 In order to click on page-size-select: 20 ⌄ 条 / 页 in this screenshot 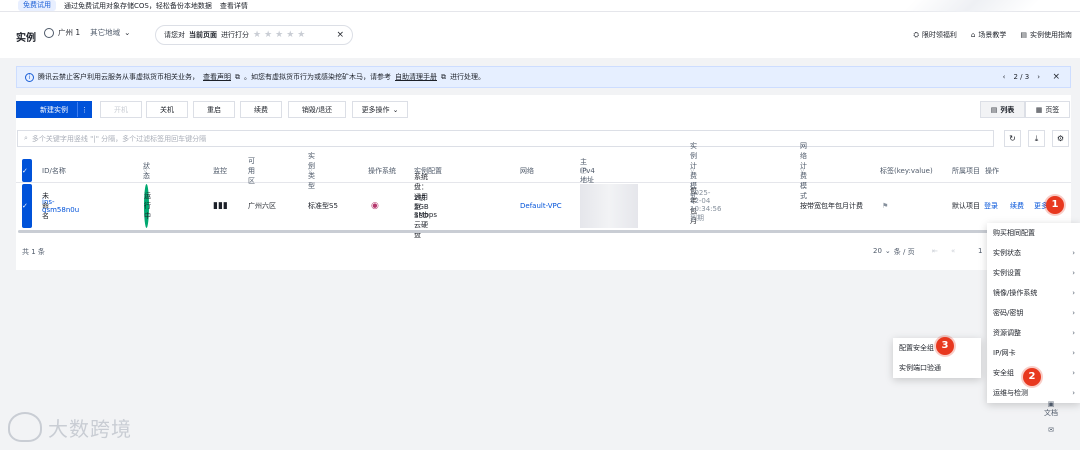, I will do `click(894, 252)`.